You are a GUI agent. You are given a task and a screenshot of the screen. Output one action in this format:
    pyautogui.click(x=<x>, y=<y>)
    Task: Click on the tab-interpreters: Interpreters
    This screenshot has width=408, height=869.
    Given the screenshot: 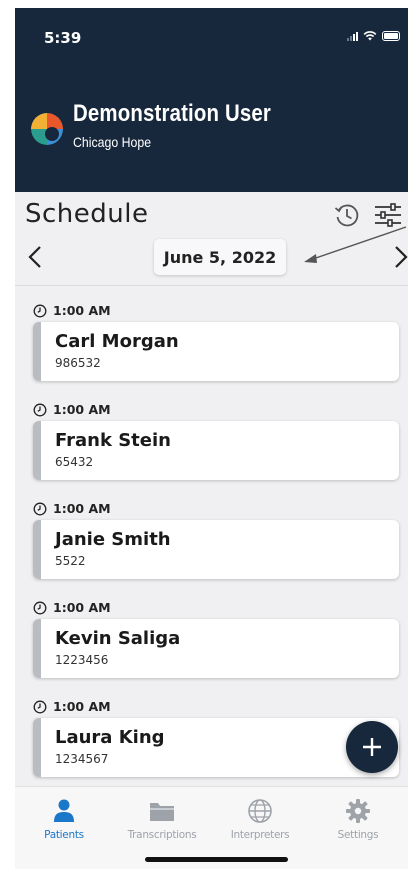 What is the action you would take?
    pyautogui.click(x=260, y=817)
    